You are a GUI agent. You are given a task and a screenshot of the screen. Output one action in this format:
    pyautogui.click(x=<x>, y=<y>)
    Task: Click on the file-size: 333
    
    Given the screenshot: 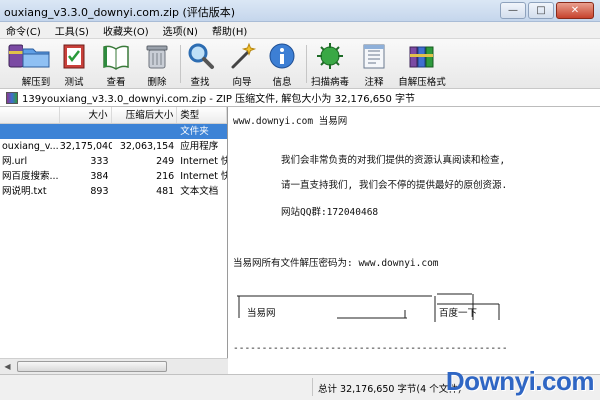 What is the action you would take?
    pyautogui.click(x=99, y=161)
    